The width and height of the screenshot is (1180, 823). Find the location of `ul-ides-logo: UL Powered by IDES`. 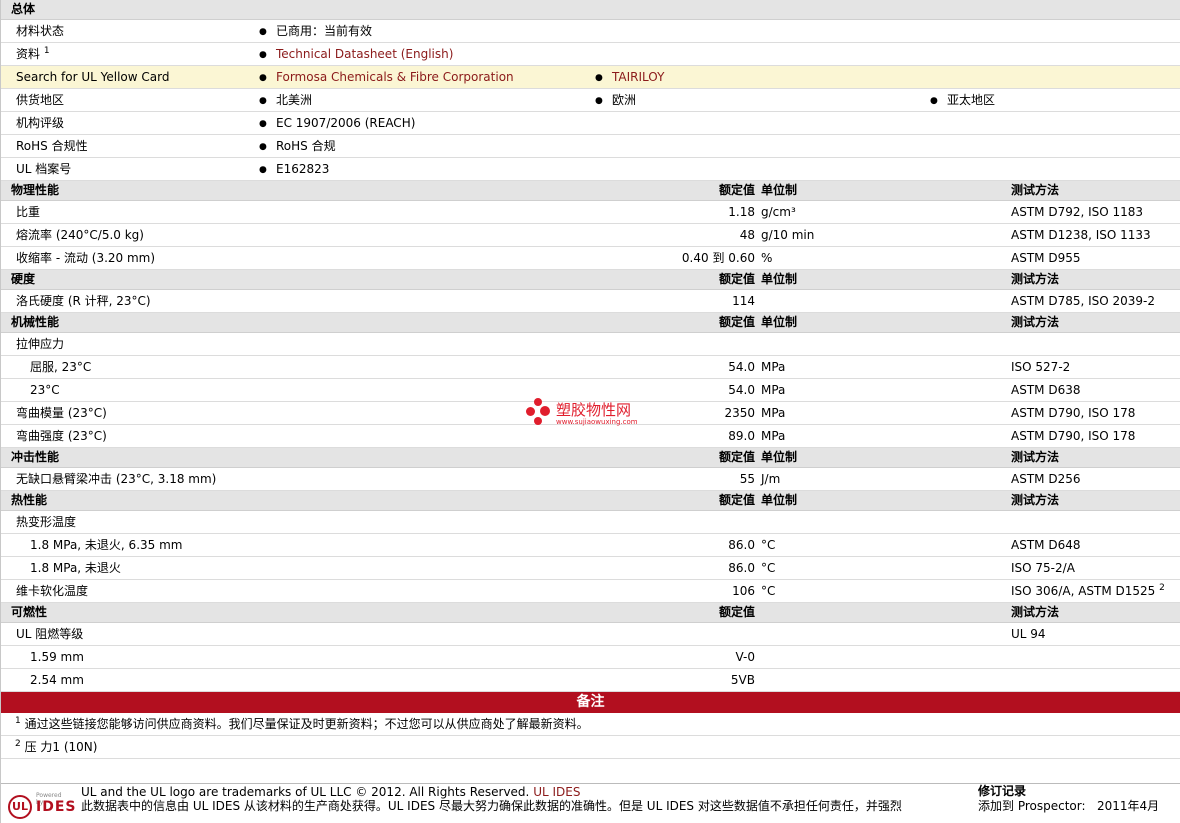

ul-ides-logo: UL Powered by IDES is located at coordinates (41, 806).